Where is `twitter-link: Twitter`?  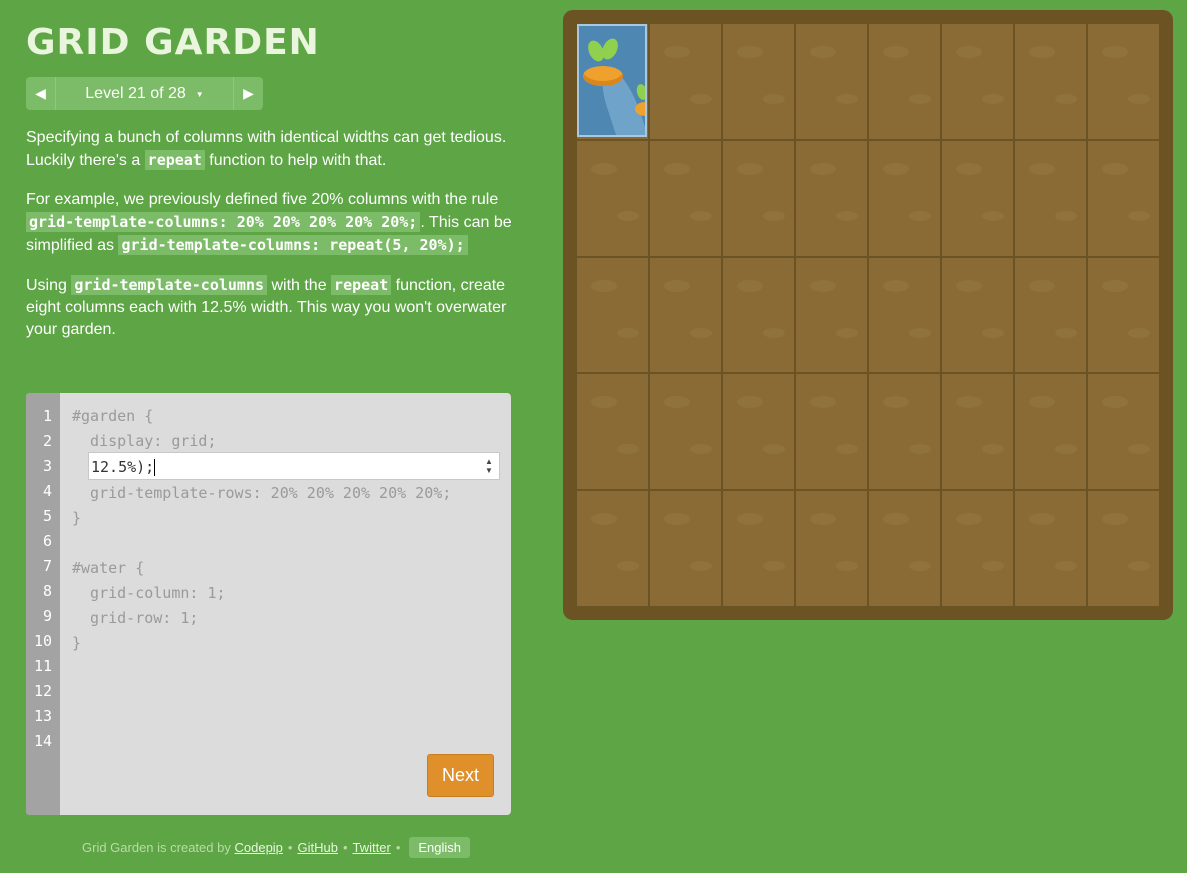
twitter-link: Twitter is located at coordinates (372, 847).